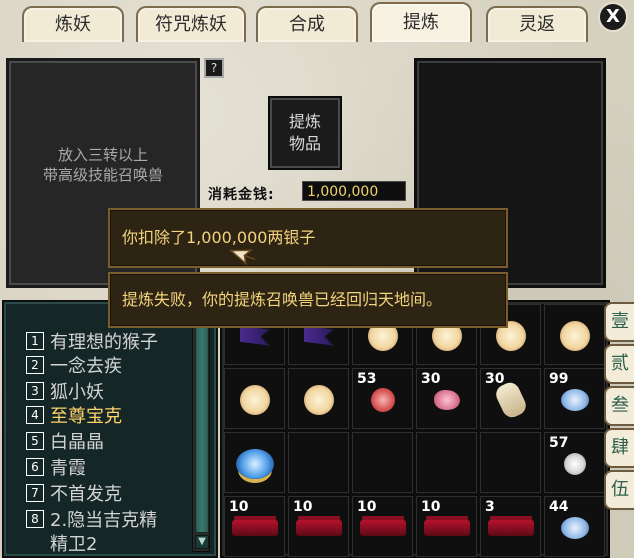  Describe the element at coordinates (35, 365) in the screenshot. I see `pet-list-number: 2` at that location.